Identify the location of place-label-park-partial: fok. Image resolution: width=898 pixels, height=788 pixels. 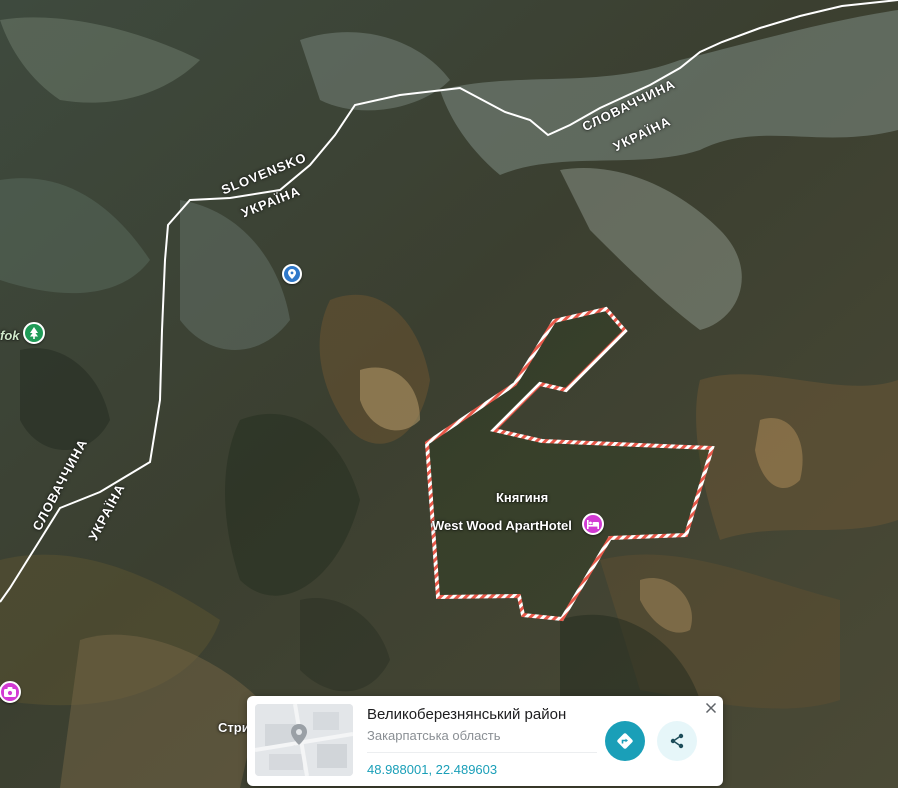
(10, 335).